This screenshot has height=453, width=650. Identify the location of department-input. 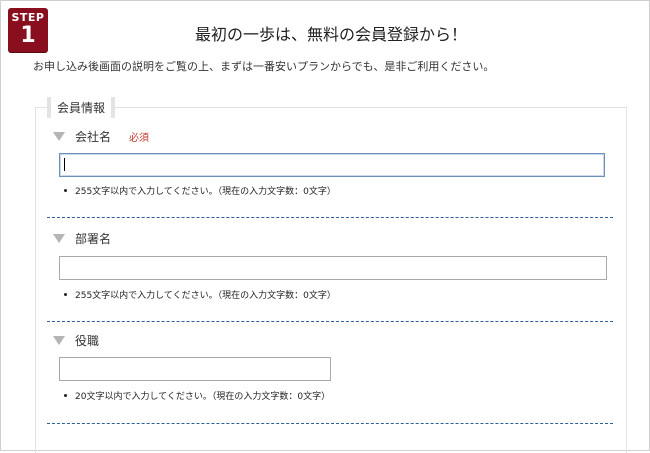
(333, 268).